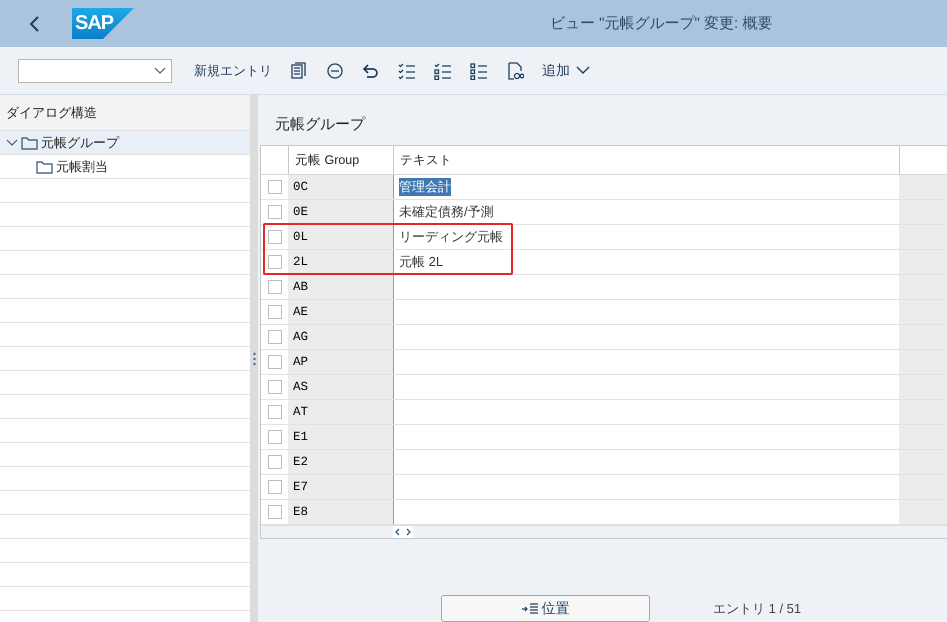 This screenshot has height=622, width=947. What do you see at coordinates (340, 412) in the screenshot?
I see `table-cell: AT` at bounding box center [340, 412].